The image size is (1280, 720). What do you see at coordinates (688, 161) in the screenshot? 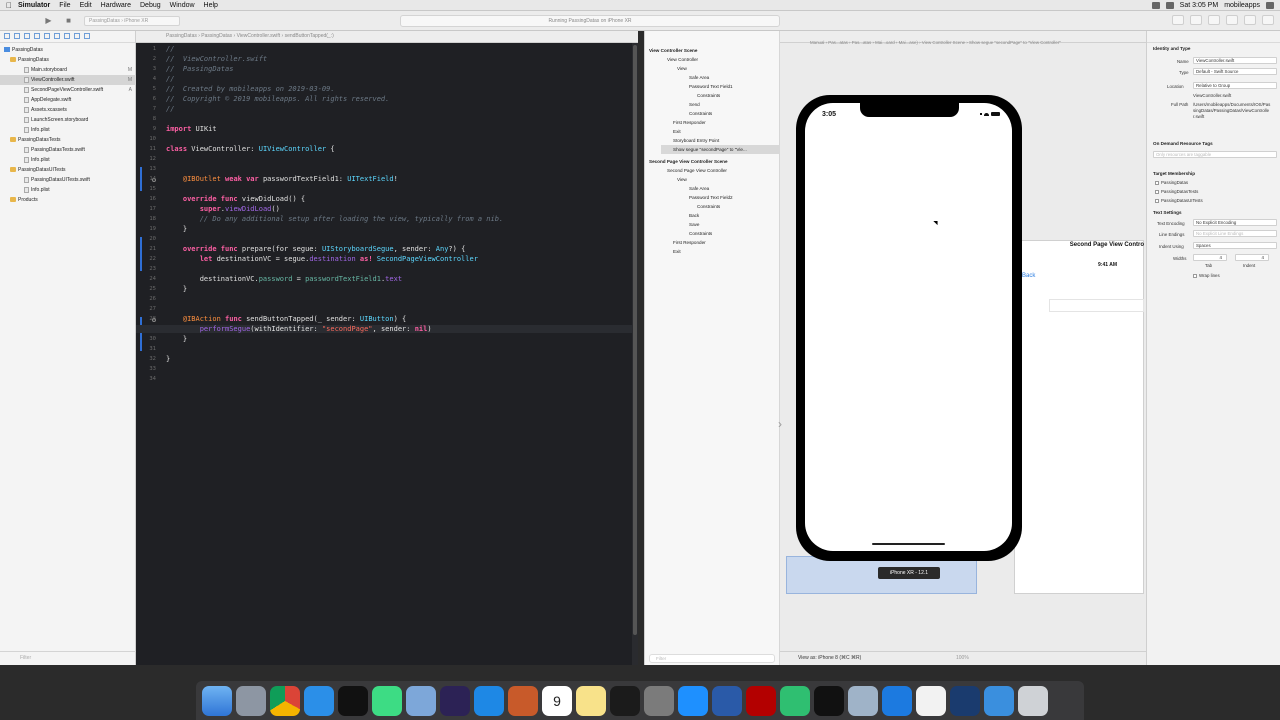
I see `outline-scene-2: Second Page View Controller Scene` at bounding box center [688, 161].